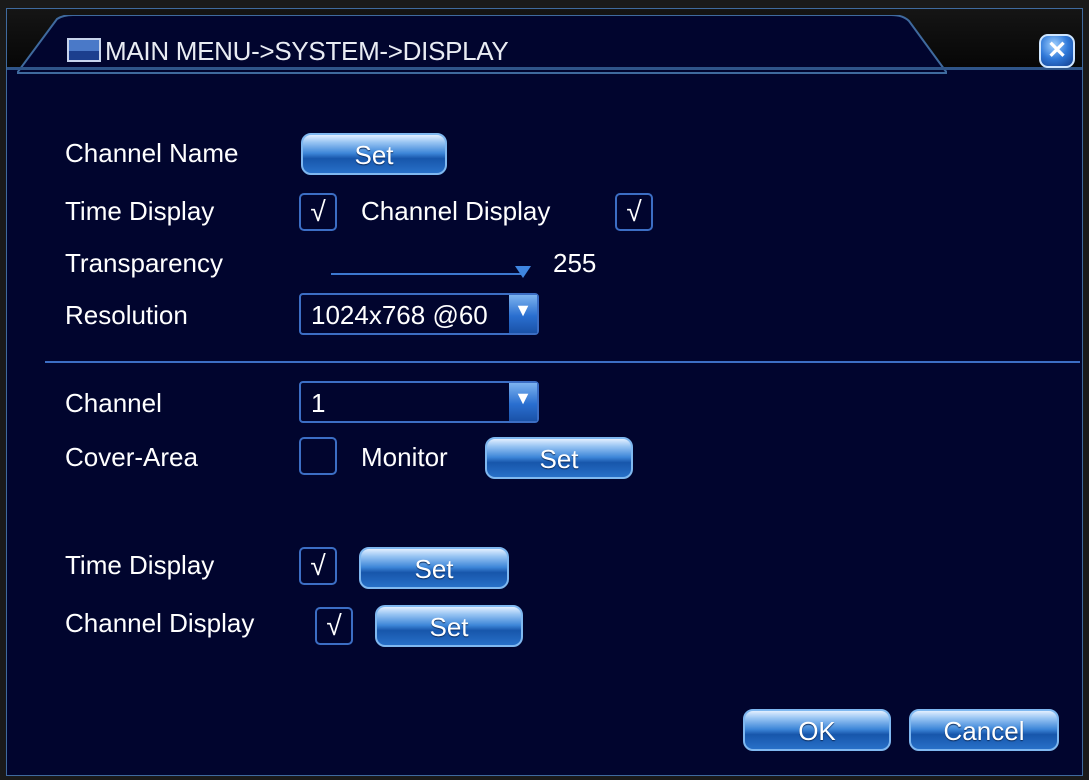 The height and width of the screenshot is (780, 1089). Describe the element at coordinates (318, 212) in the screenshot. I see `time-display-checkbox: √` at that location.